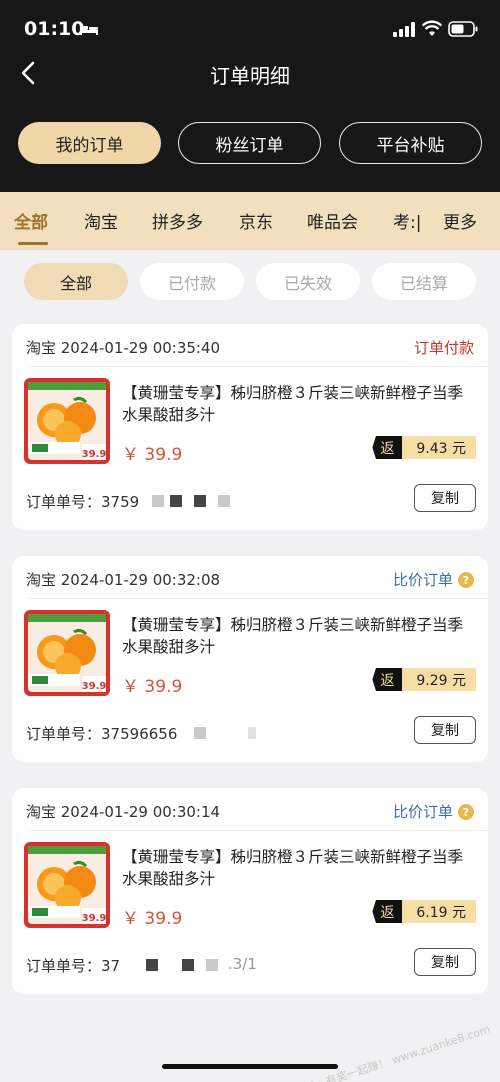  Describe the element at coordinates (242, 964) in the screenshot. I see `order-number-tail: .3/1` at that location.